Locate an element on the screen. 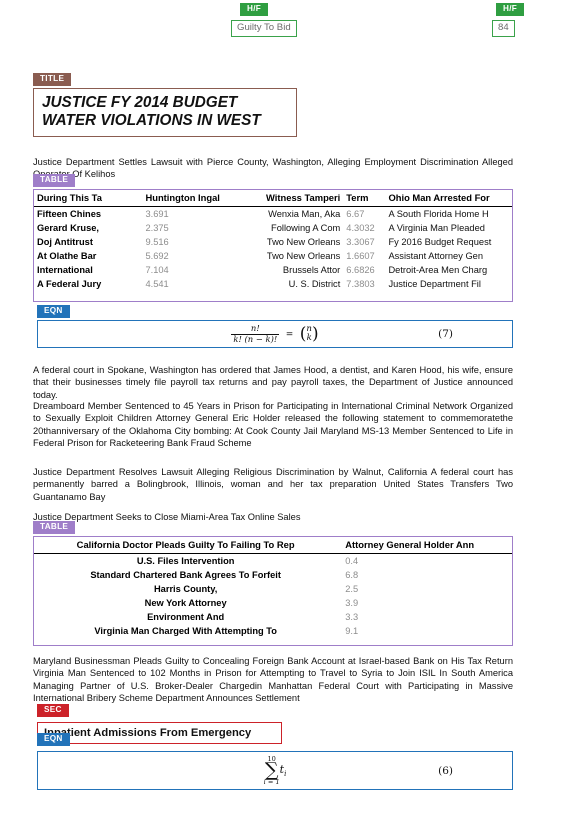 Image resolution: width=563 pixels, height=827 pixels. equation1-frame: n! k! (n − k)! = (n k) (7) is located at coordinates (275, 334).